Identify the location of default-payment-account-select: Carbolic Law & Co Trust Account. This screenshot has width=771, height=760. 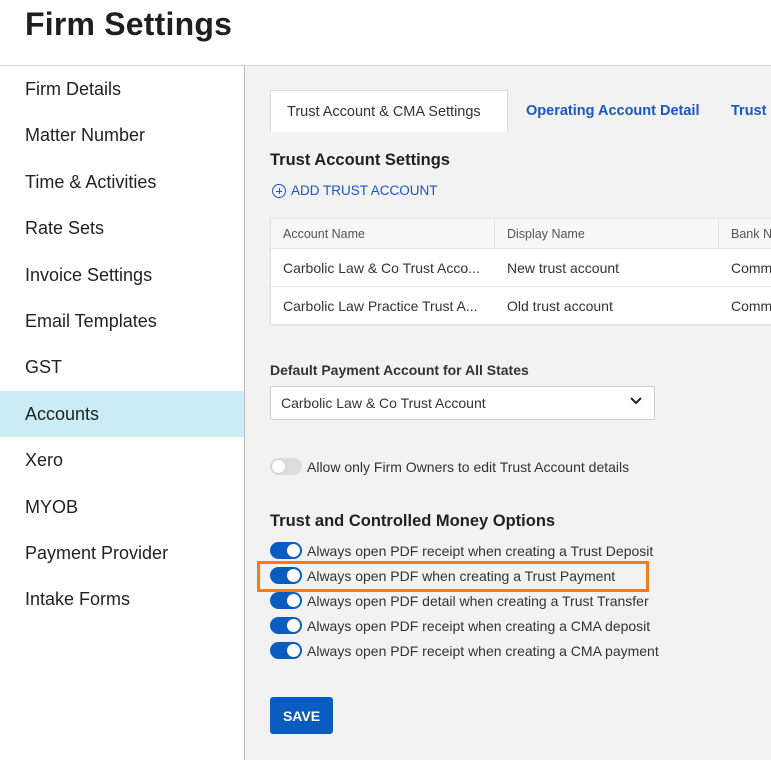
(462, 403).